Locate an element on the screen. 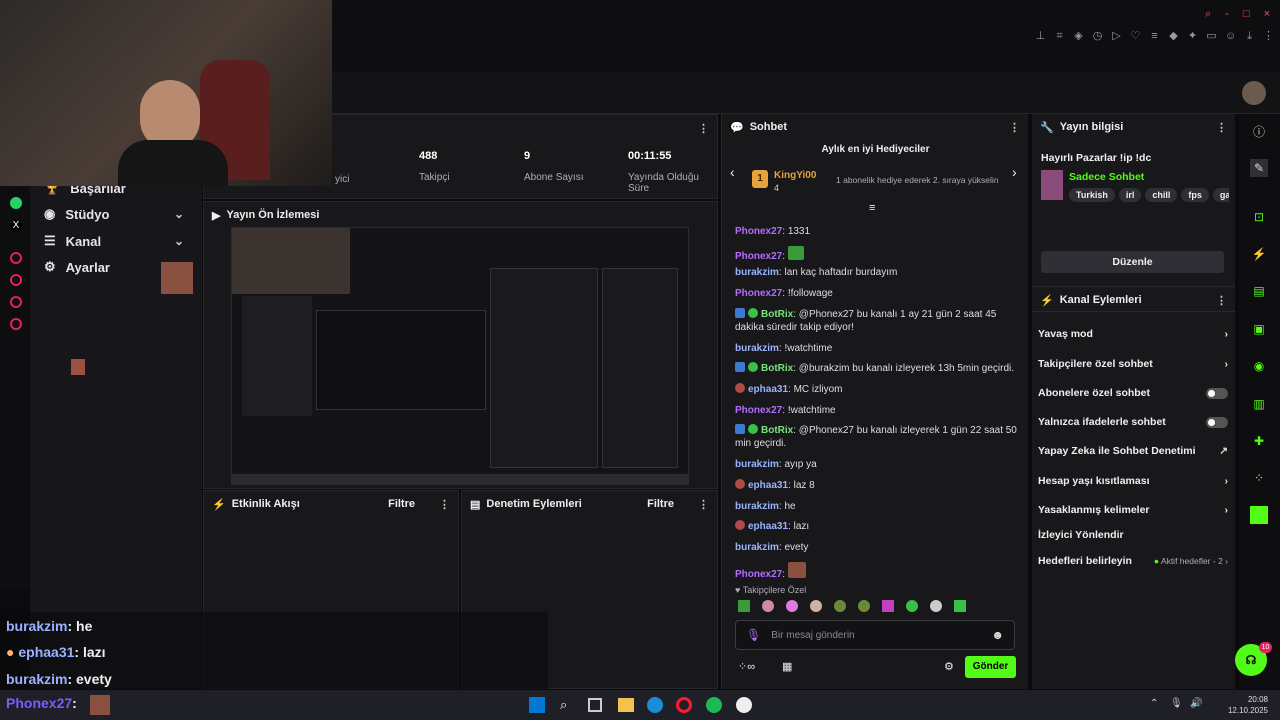 The height and width of the screenshot is (720, 1280). user-avatar is located at coordinates (1254, 93).